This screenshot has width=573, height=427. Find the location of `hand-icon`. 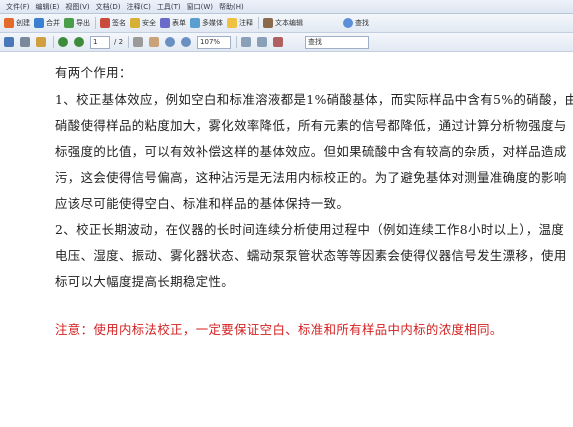

hand-icon is located at coordinates (154, 42).